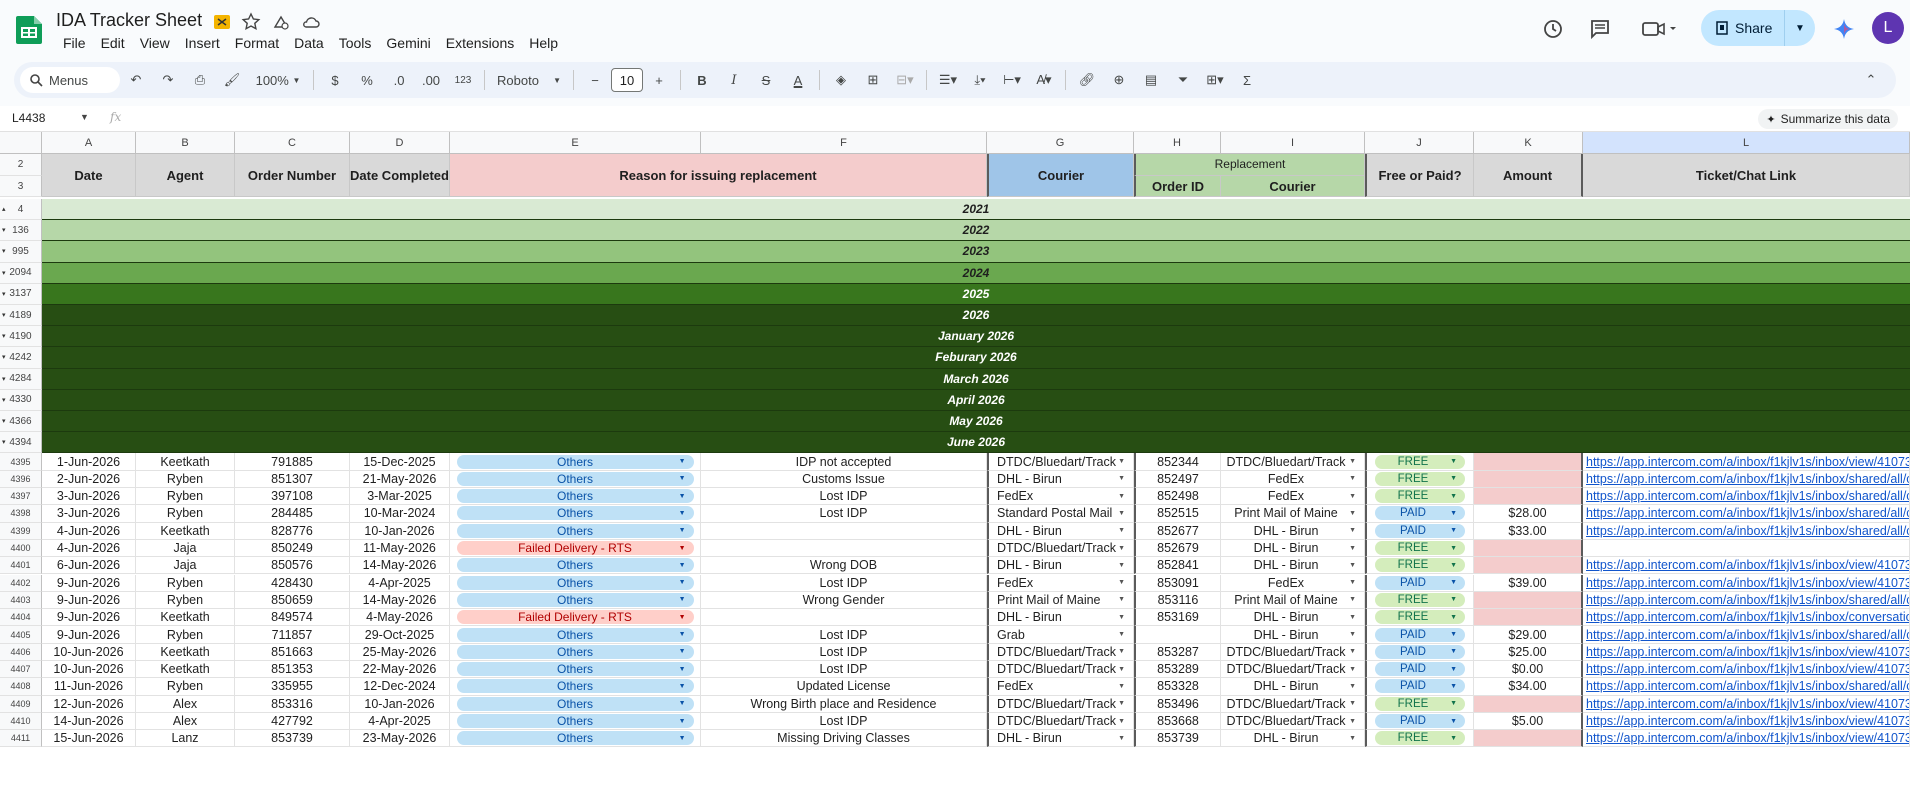 This screenshot has height=810, width=1910. I want to click on cell-order-id: 852841, so click(1177, 566).